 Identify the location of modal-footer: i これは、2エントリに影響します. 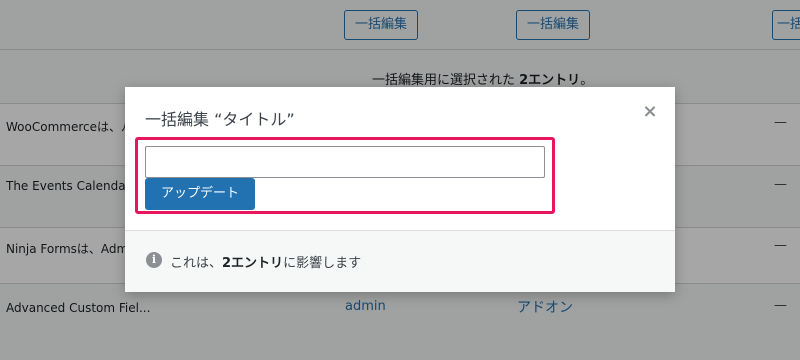
(400, 261).